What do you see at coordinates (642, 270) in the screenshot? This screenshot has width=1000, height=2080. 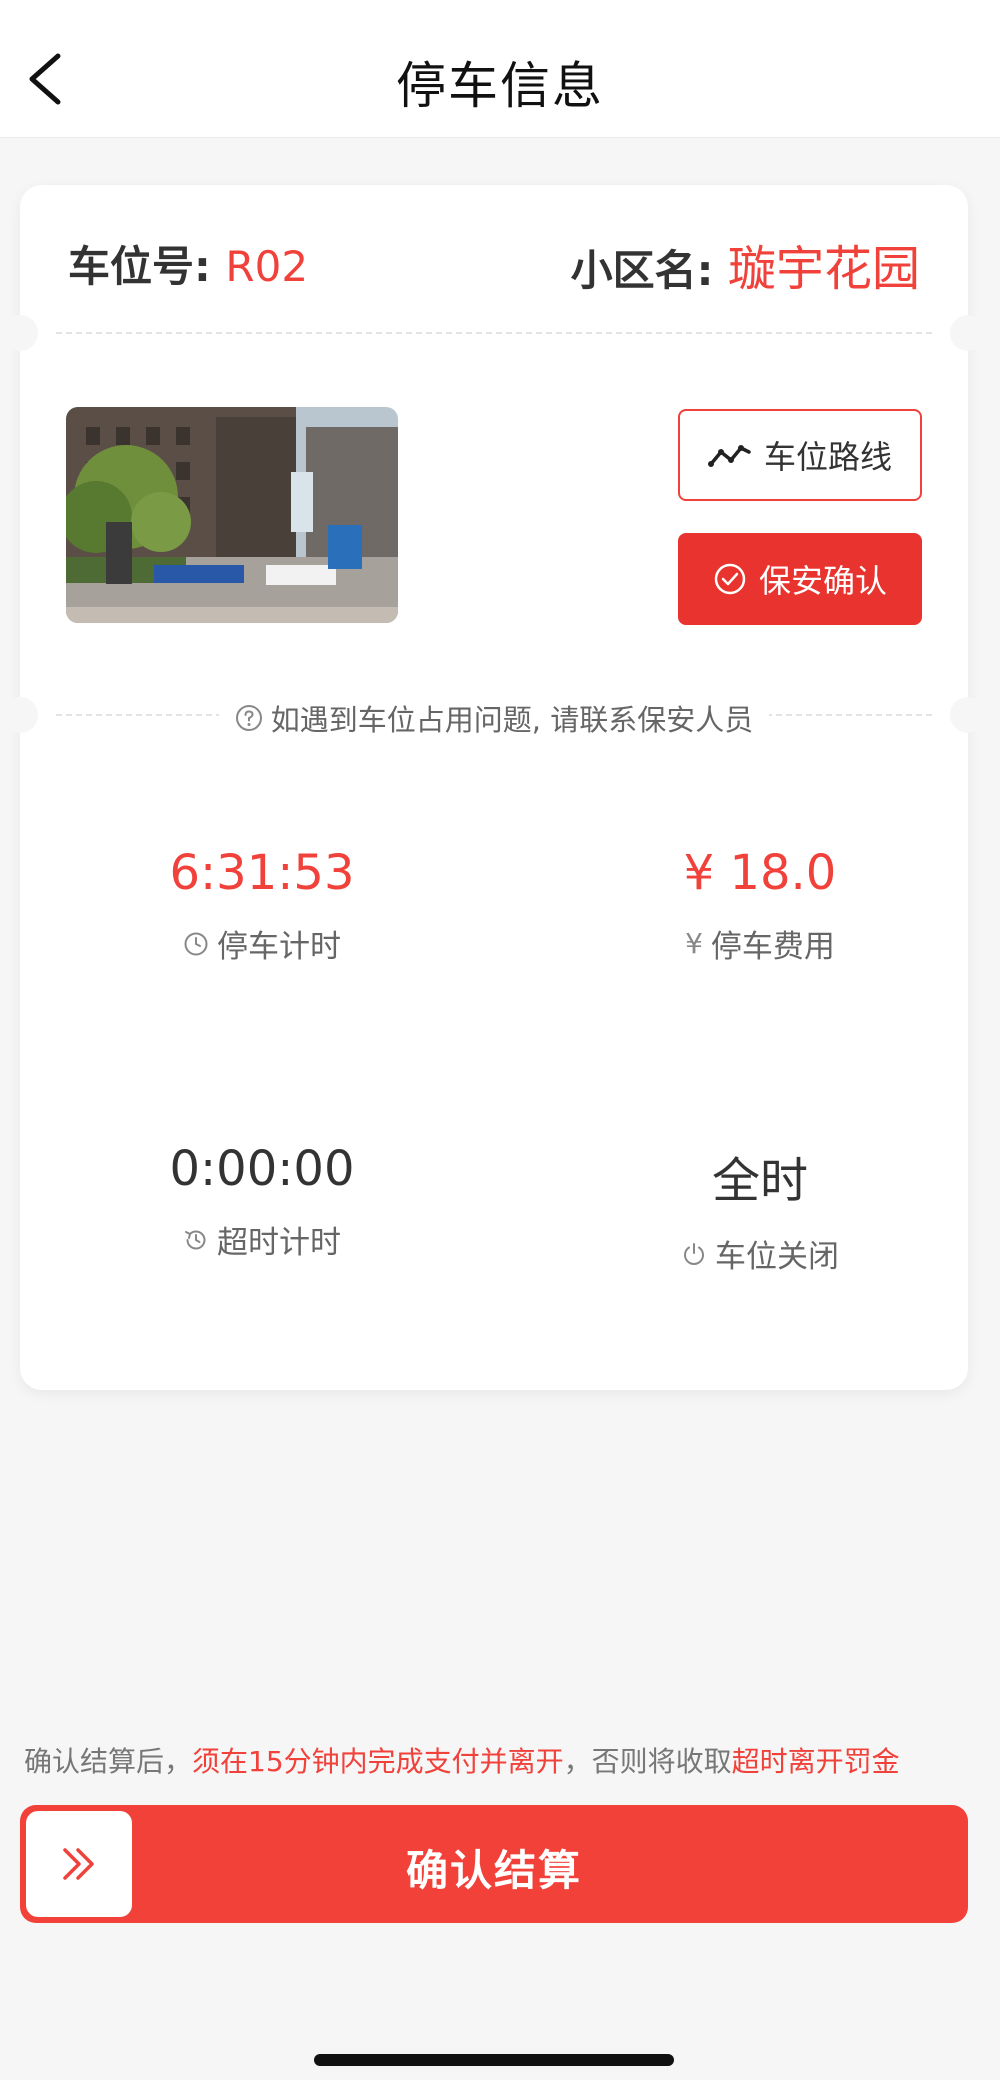 I see `community-name-label: 小区名:` at bounding box center [642, 270].